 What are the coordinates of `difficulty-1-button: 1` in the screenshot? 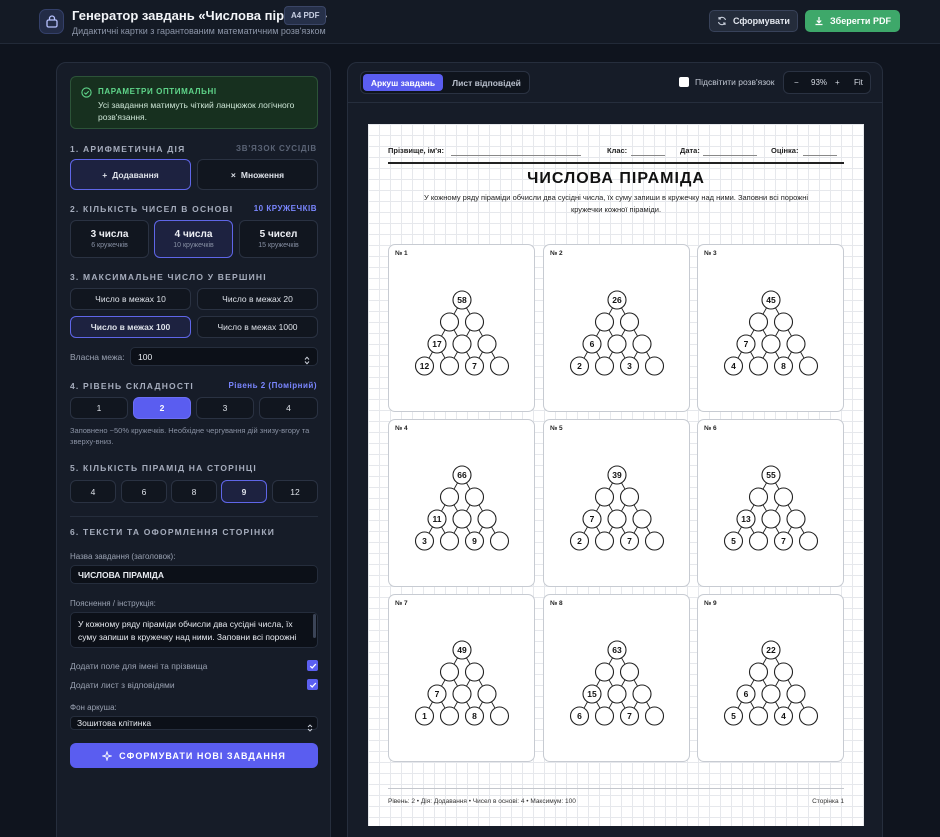 It's located at (99, 408).